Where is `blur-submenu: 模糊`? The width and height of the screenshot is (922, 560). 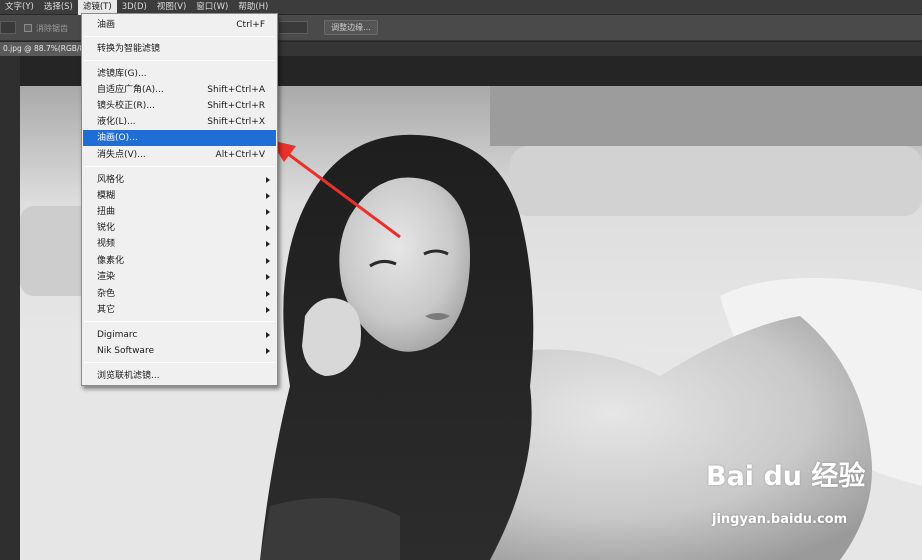
blur-submenu: 模糊 is located at coordinates (179, 196).